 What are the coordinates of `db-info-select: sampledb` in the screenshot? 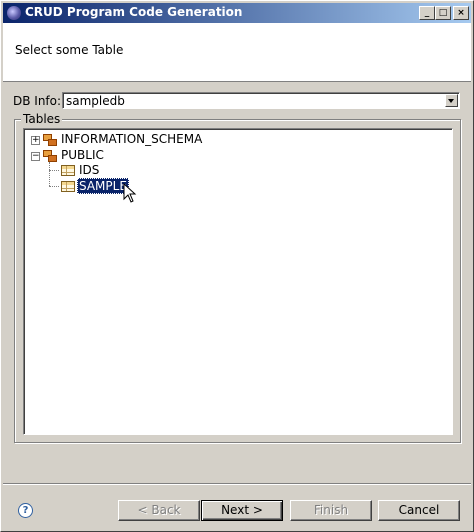 It's located at (261, 100).